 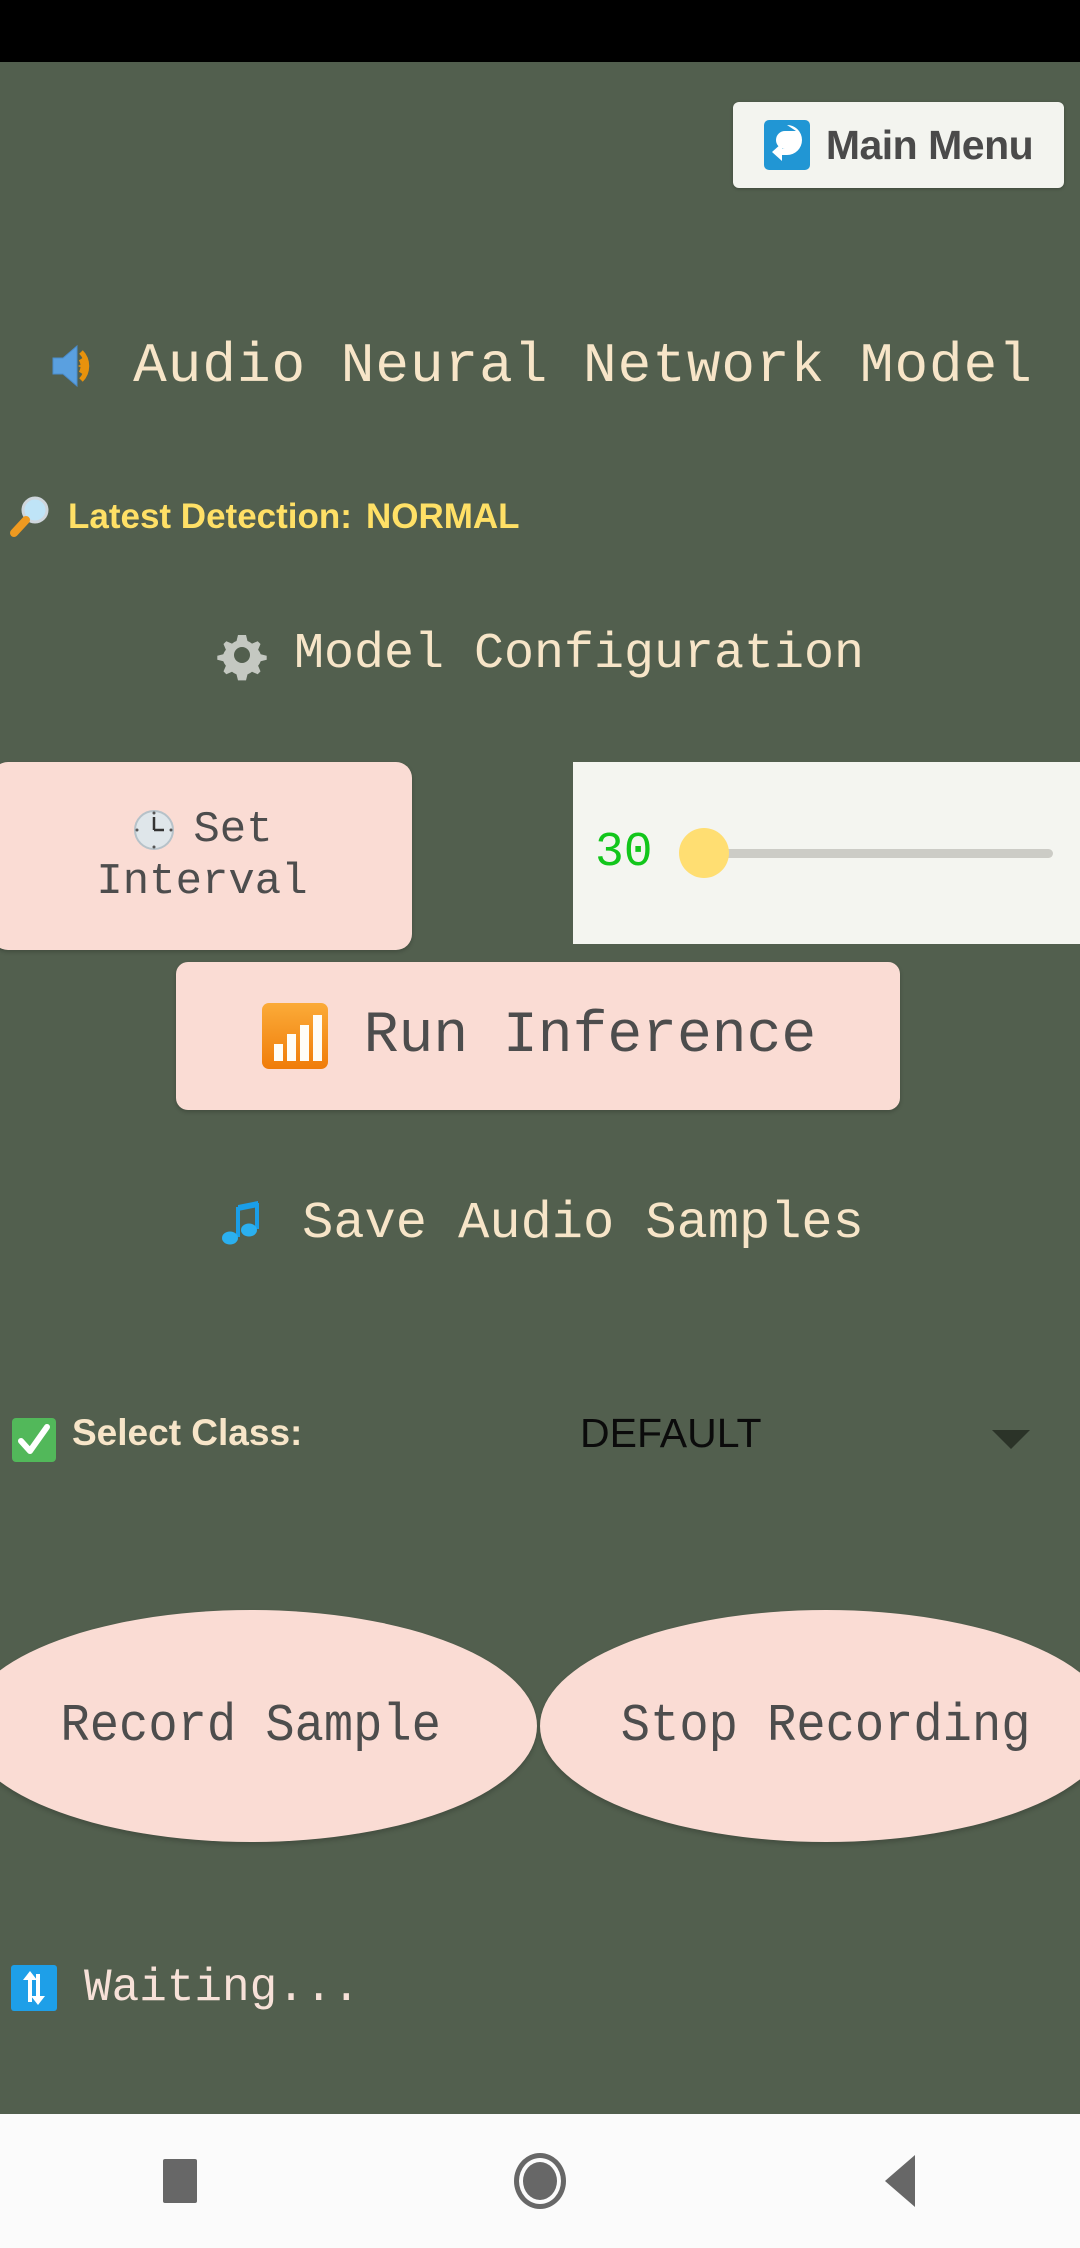 What do you see at coordinates (442, 516) in the screenshot?
I see `latest-detection-value: NORMAL` at bounding box center [442, 516].